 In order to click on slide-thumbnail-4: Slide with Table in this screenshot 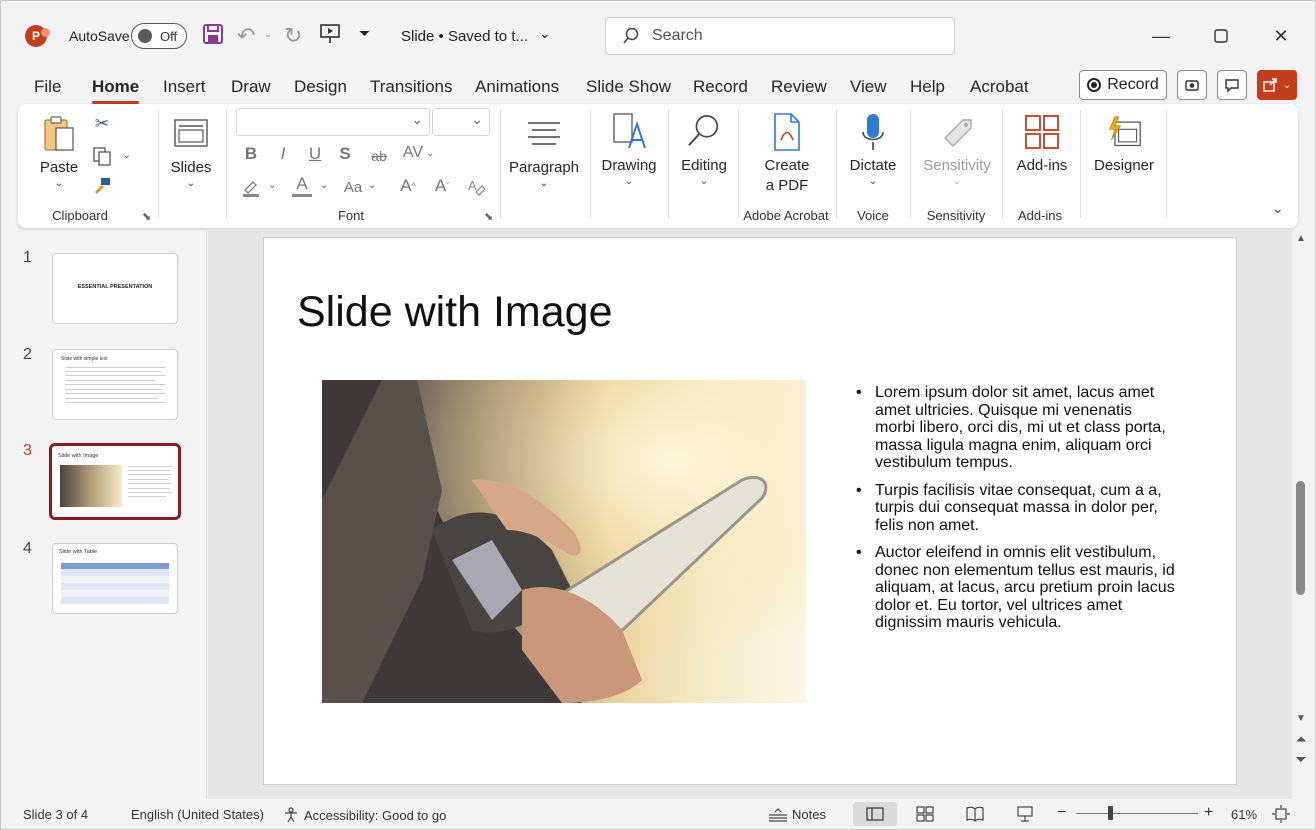, I will do `click(115, 578)`.